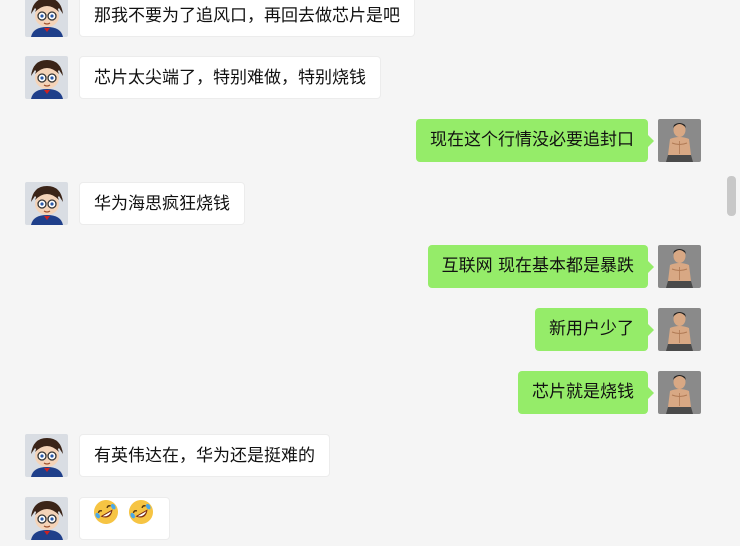 The height and width of the screenshot is (546, 740). Describe the element at coordinates (594, 329) in the screenshot. I see `message-bubble: 新用户少了` at that location.